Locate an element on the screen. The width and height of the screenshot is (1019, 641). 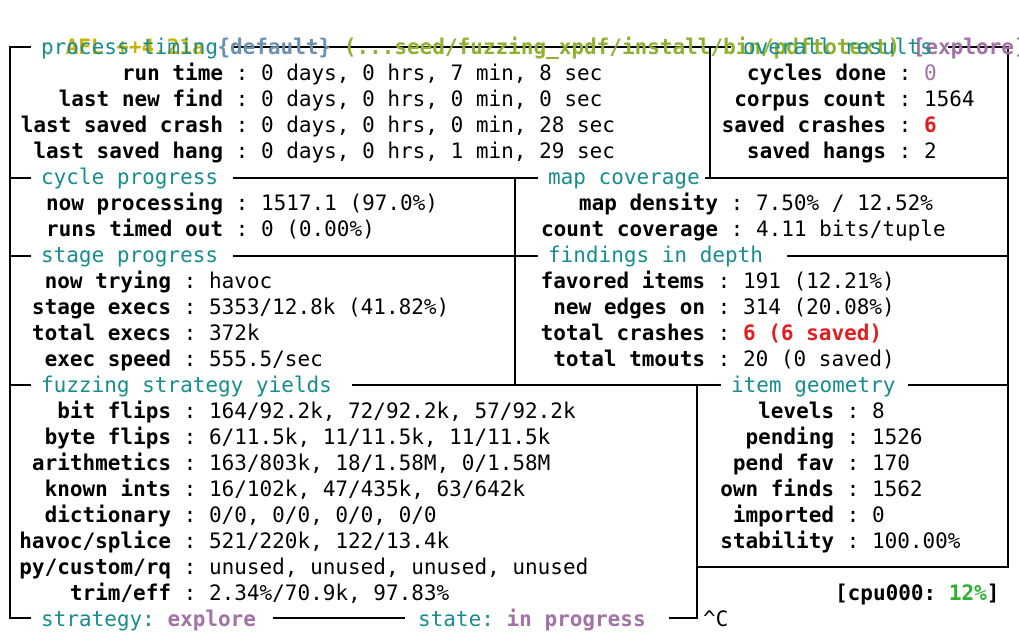
ig-label: imported is located at coordinates (783, 515).